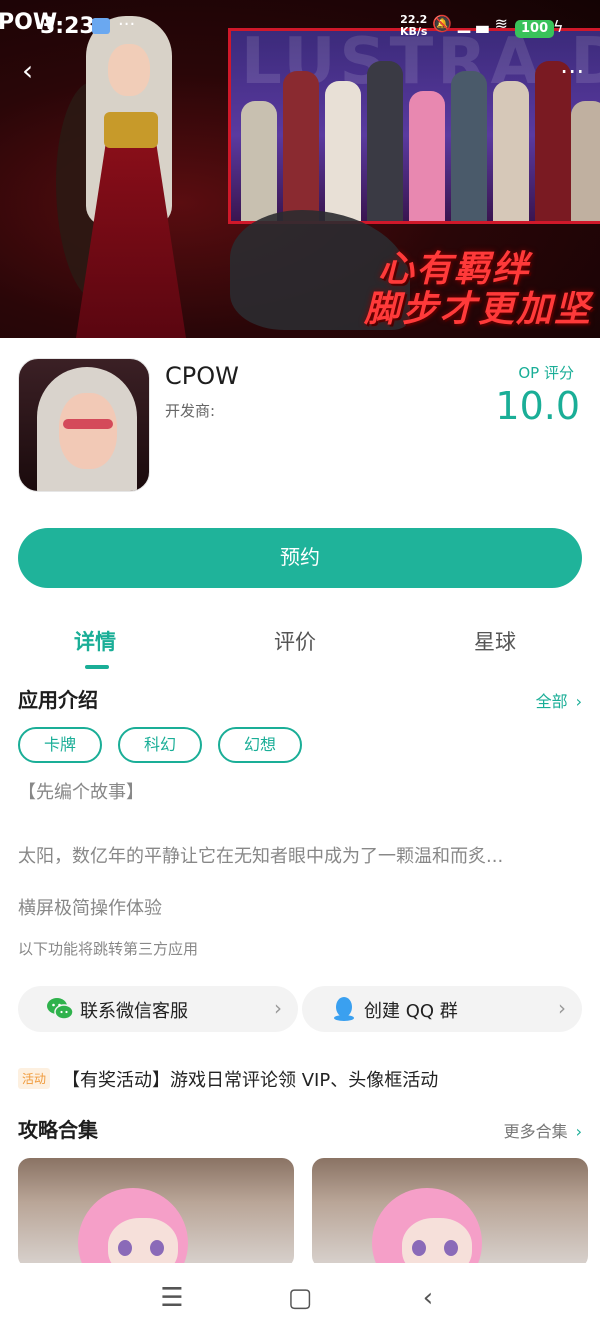 The width and height of the screenshot is (600, 1333). Describe the element at coordinates (295, 641) in the screenshot. I see `tab-reviews: 评价` at that location.